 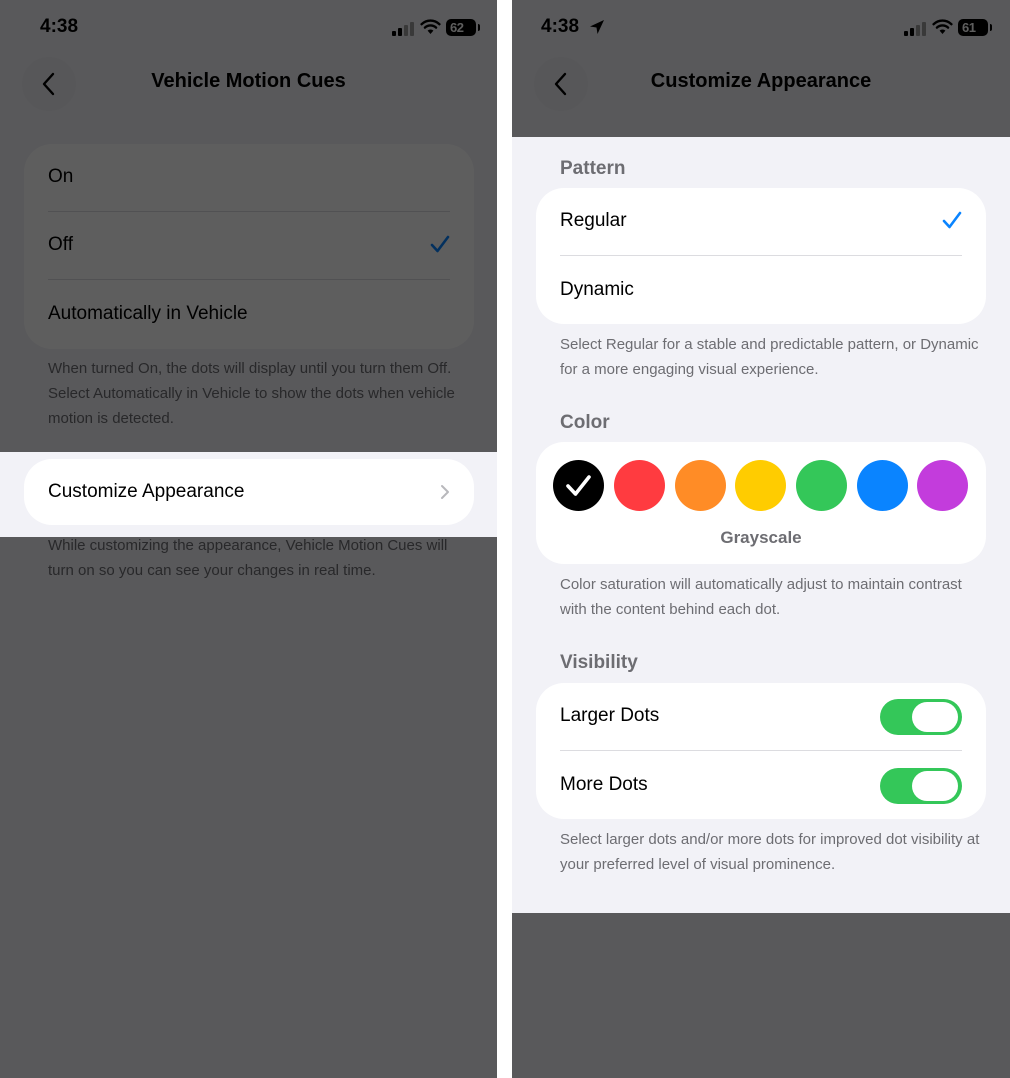 What do you see at coordinates (146, 491) in the screenshot?
I see `customize-appearance-label: Customize Appearance` at bounding box center [146, 491].